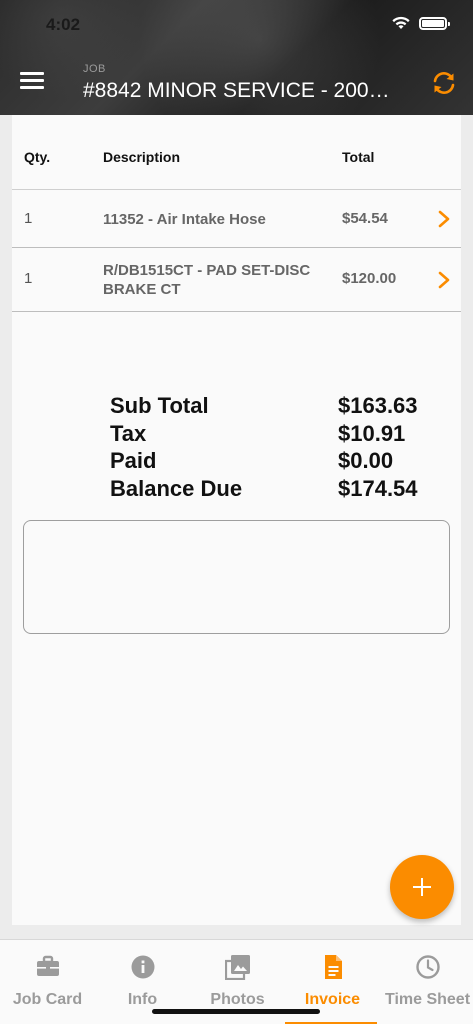  I want to click on tab-label: Photos, so click(237, 999).